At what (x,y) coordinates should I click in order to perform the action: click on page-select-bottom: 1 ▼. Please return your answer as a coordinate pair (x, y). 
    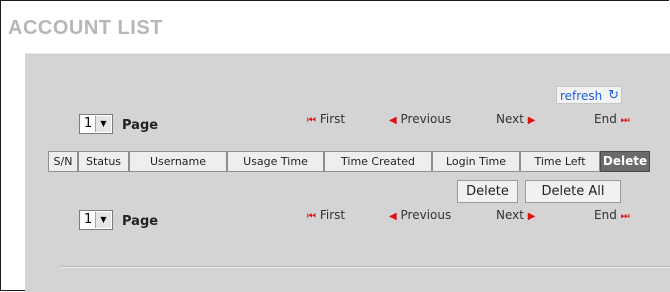
    Looking at the image, I should click on (96, 220).